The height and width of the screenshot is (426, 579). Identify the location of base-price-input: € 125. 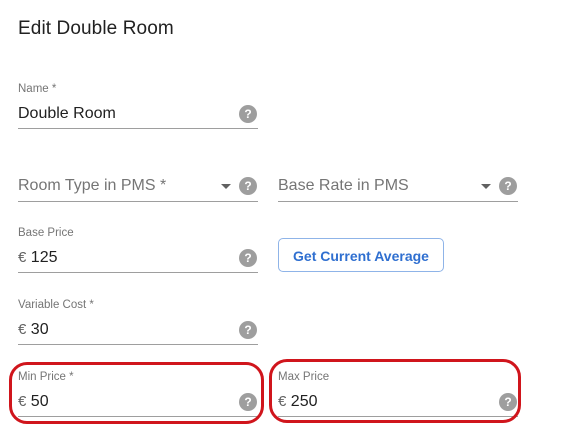
(38, 258).